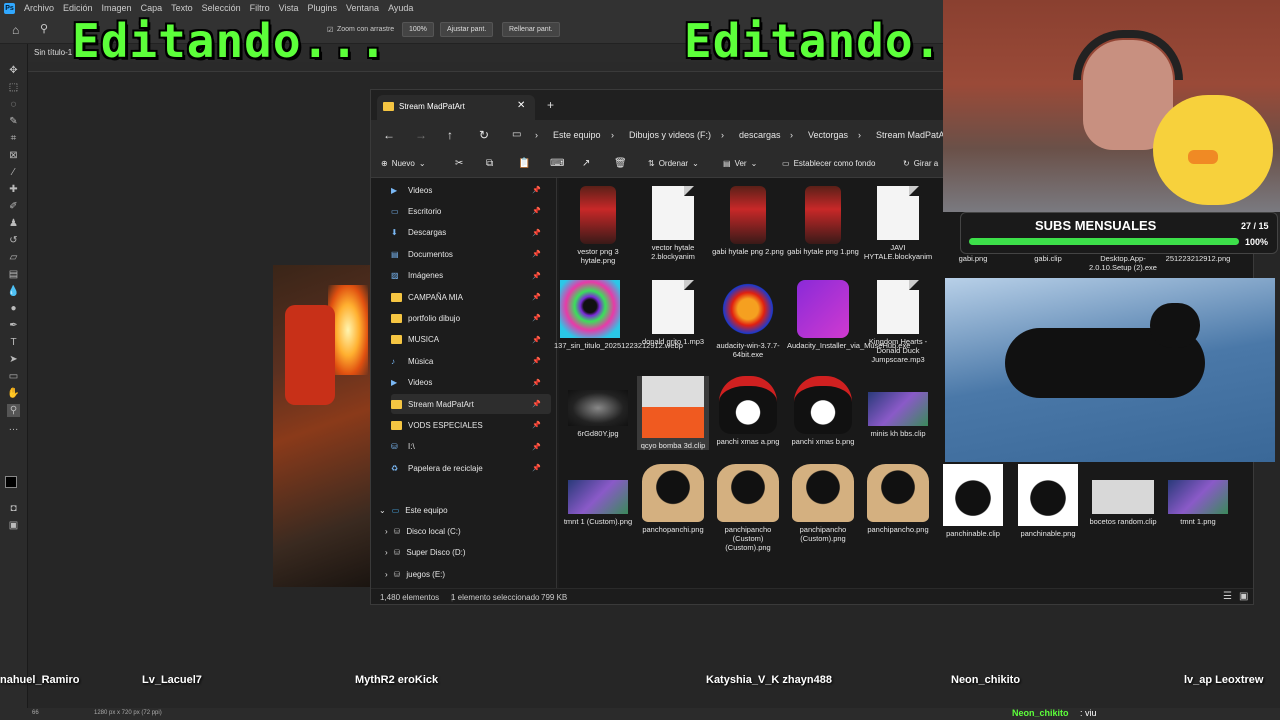 The height and width of the screenshot is (720, 1280). What do you see at coordinates (53, 52) in the screenshot?
I see `document-tab: Sin título-1` at bounding box center [53, 52].